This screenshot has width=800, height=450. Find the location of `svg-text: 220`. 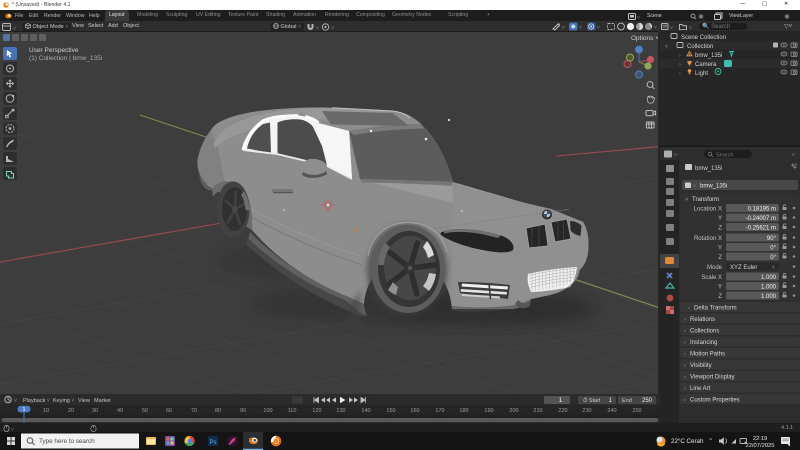

svg-text: 220 is located at coordinates (562, 411).